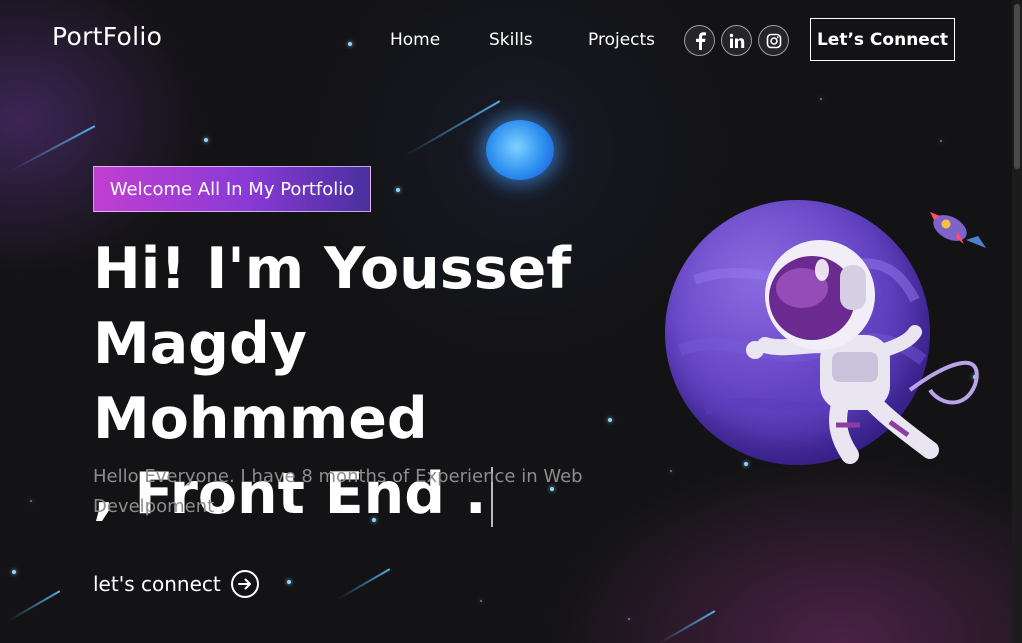 The height and width of the screenshot is (643, 1022). What do you see at coordinates (244, 584) in the screenshot?
I see `arrow-right-circle-icon` at bounding box center [244, 584].